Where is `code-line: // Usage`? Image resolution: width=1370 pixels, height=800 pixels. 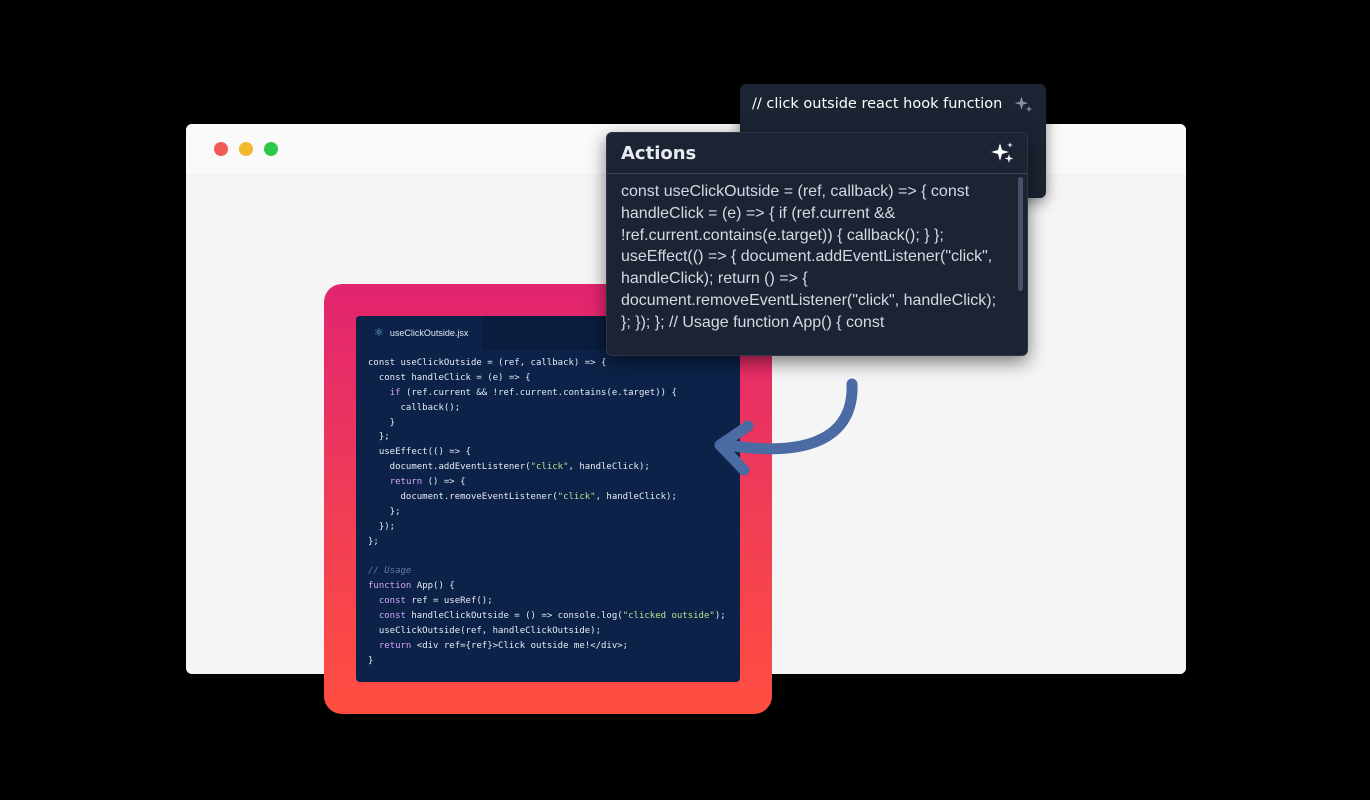 code-line: // Usage is located at coordinates (390, 571).